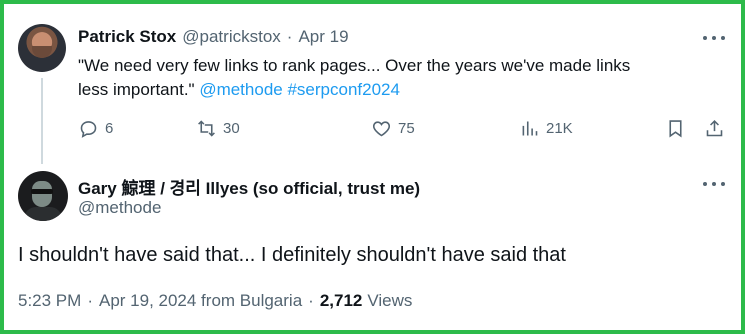  What do you see at coordinates (119, 208) in the screenshot?
I see `tweet2-handle: @methode` at bounding box center [119, 208].